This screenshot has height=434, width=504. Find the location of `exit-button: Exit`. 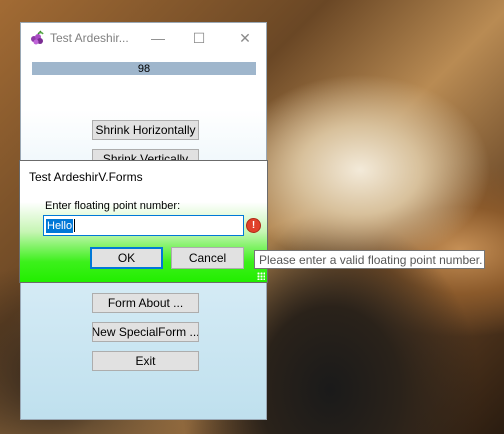

exit-button: Exit is located at coordinates (145, 361).